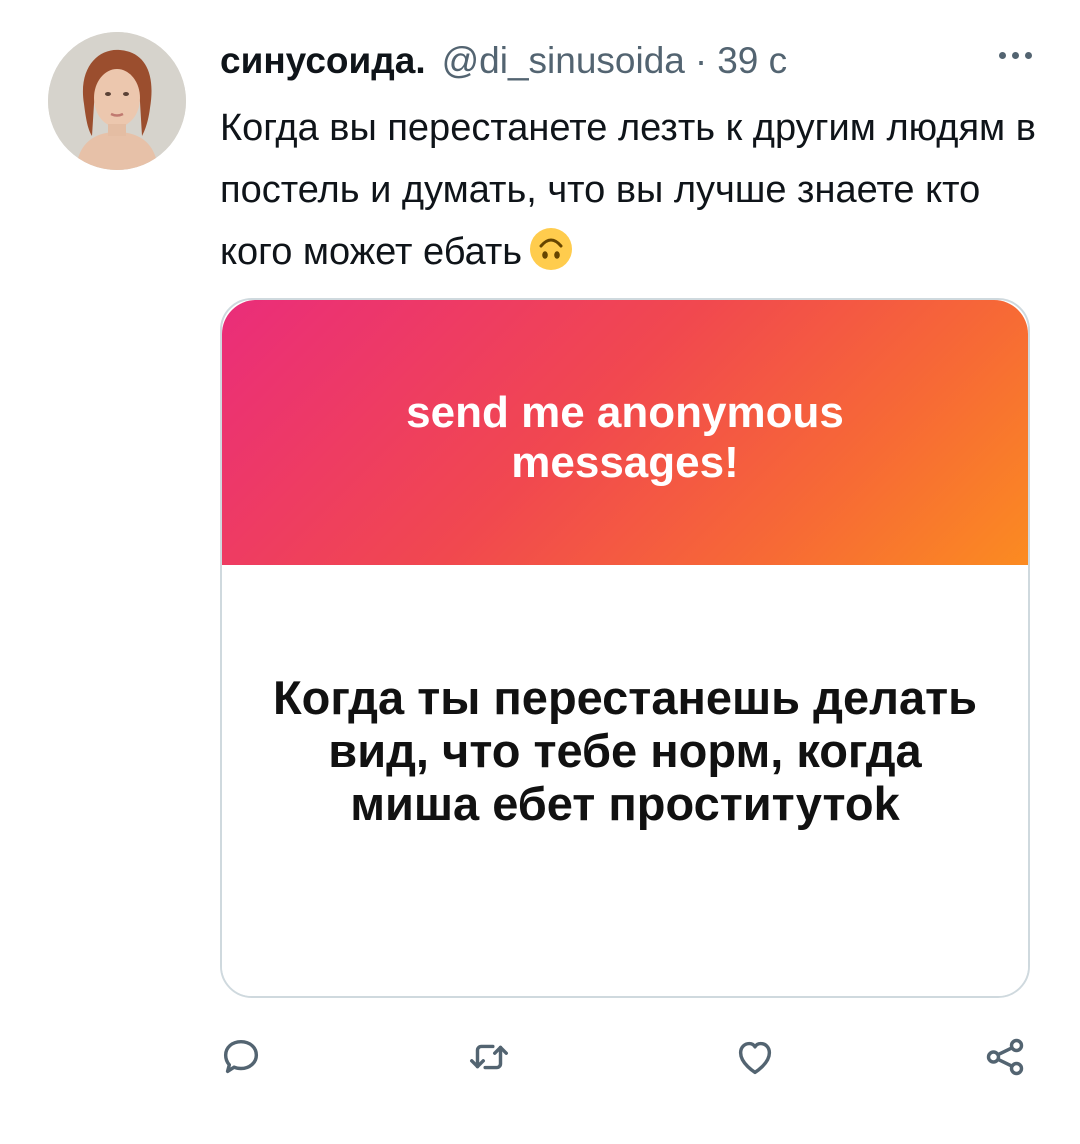  Describe the element at coordinates (628, 1059) in the screenshot. I see `action-bar` at that location.